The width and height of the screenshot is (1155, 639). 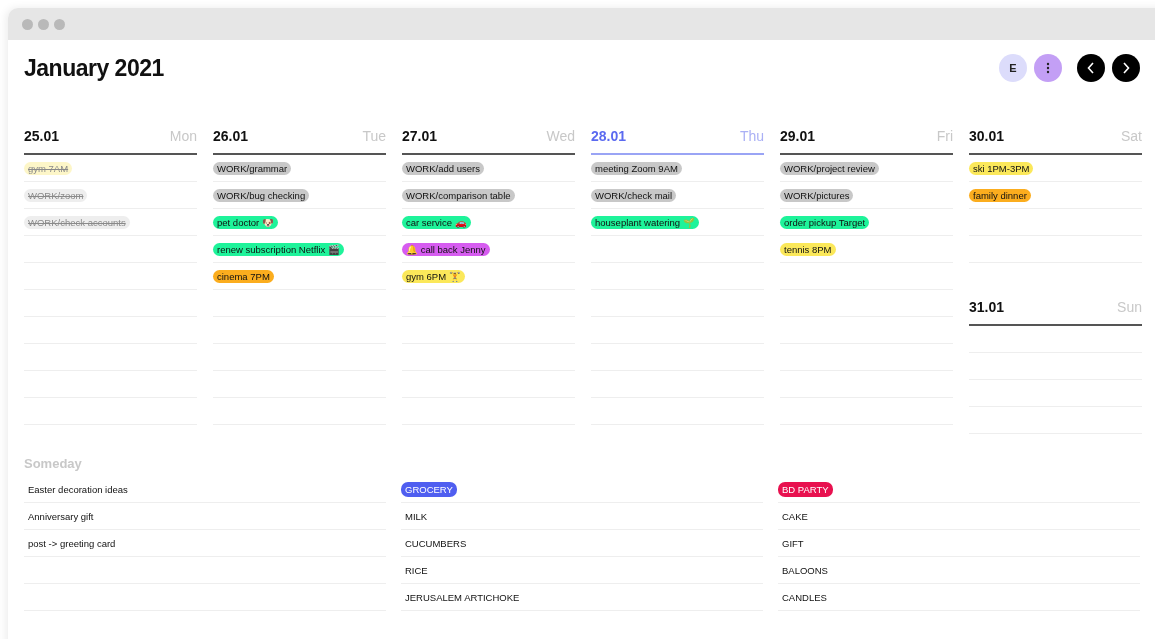 I want to click on day-date: 26.01, so click(x=231, y=136).